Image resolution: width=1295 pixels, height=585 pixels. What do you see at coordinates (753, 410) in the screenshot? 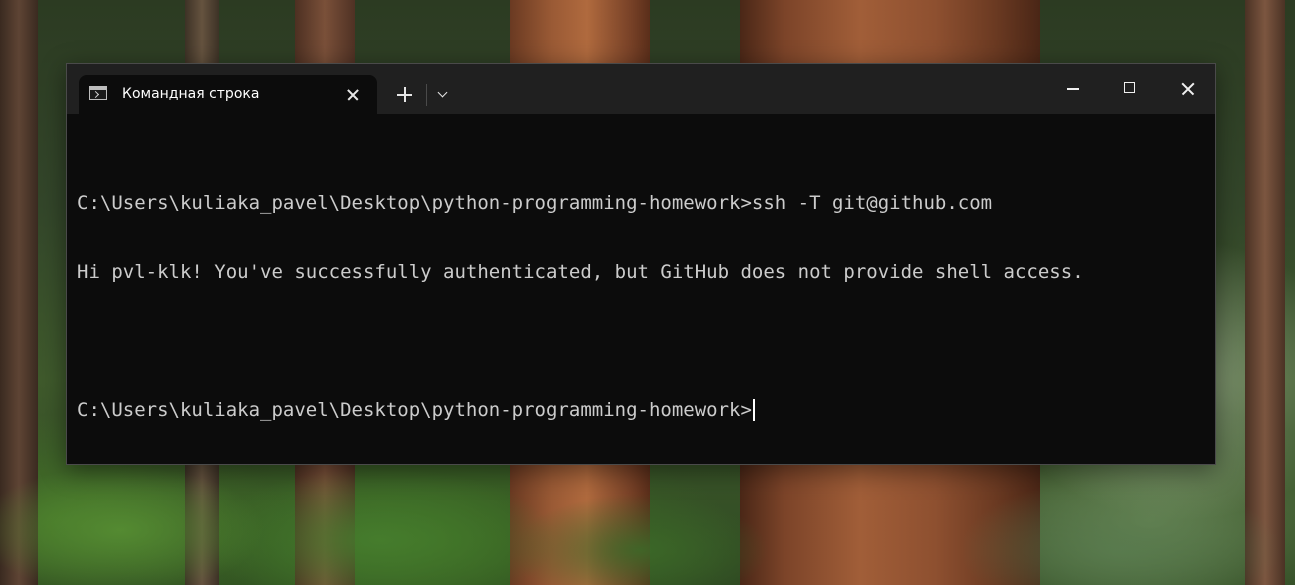
I see `text-cursor` at bounding box center [753, 410].